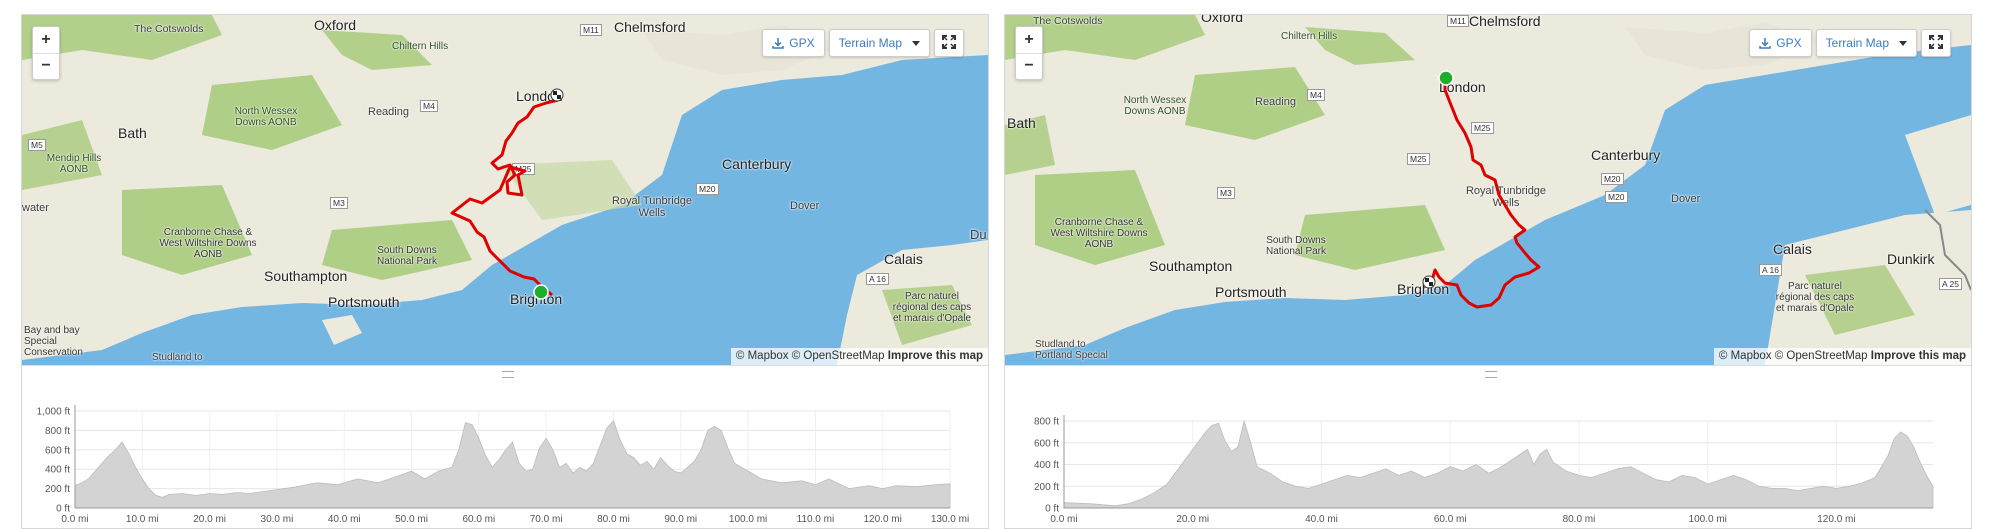 This screenshot has height=529, width=1989. What do you see at coordinates (1046, 443) in the screenshot?
I see `y-tick-label: 600 ft` at bounding box center [1046, 443].